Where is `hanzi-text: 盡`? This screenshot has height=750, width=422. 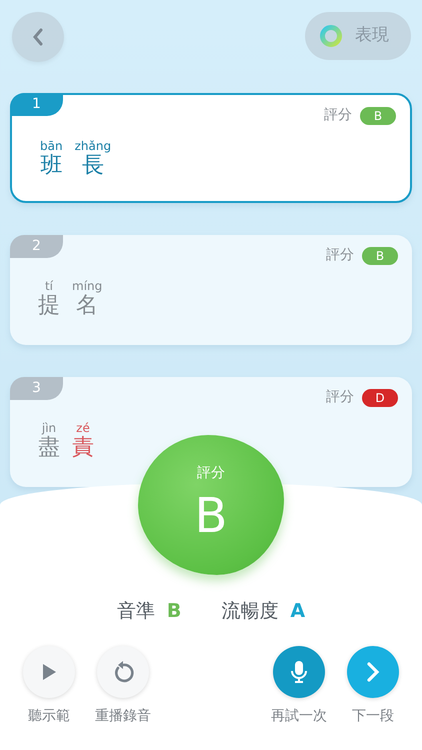 hanzi-text: 盡 is located at coordinates (49, 448).